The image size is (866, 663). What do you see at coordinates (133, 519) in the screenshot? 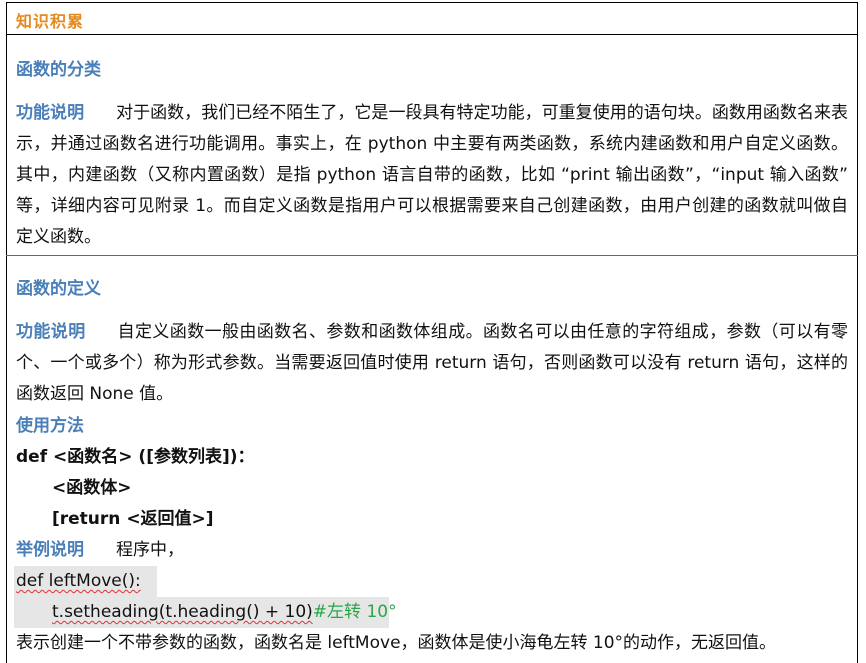
I see `syntax-return-line: [return <返回值>]` at bounding box center [133, 519].